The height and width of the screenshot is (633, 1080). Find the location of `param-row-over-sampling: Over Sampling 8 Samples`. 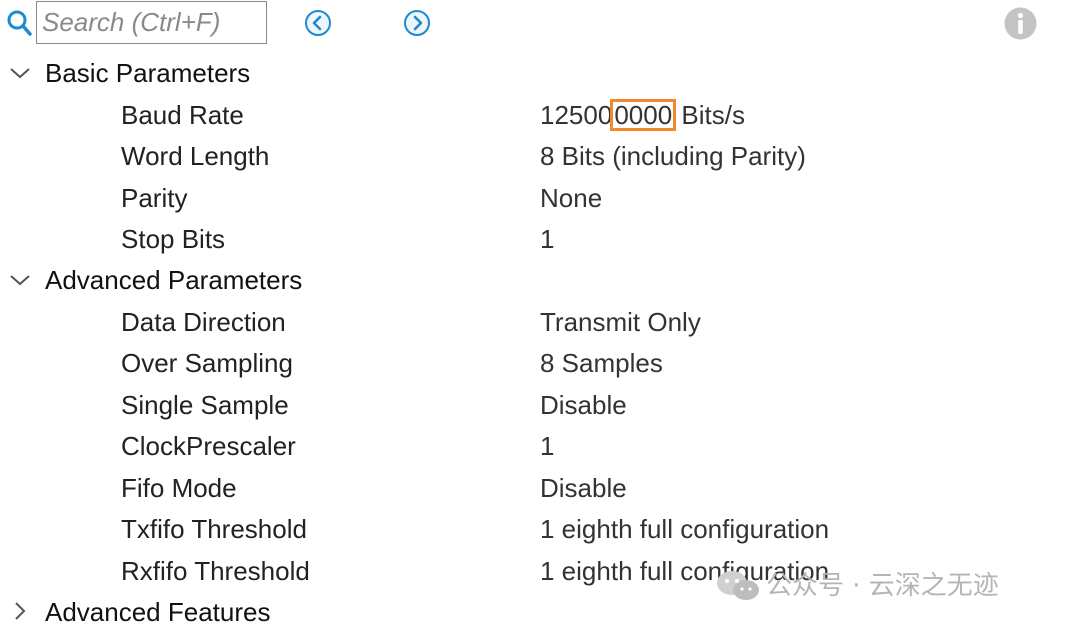

param-row-over-sampling: Over Sampling 8 Samples is located at coordinates (540, 363).